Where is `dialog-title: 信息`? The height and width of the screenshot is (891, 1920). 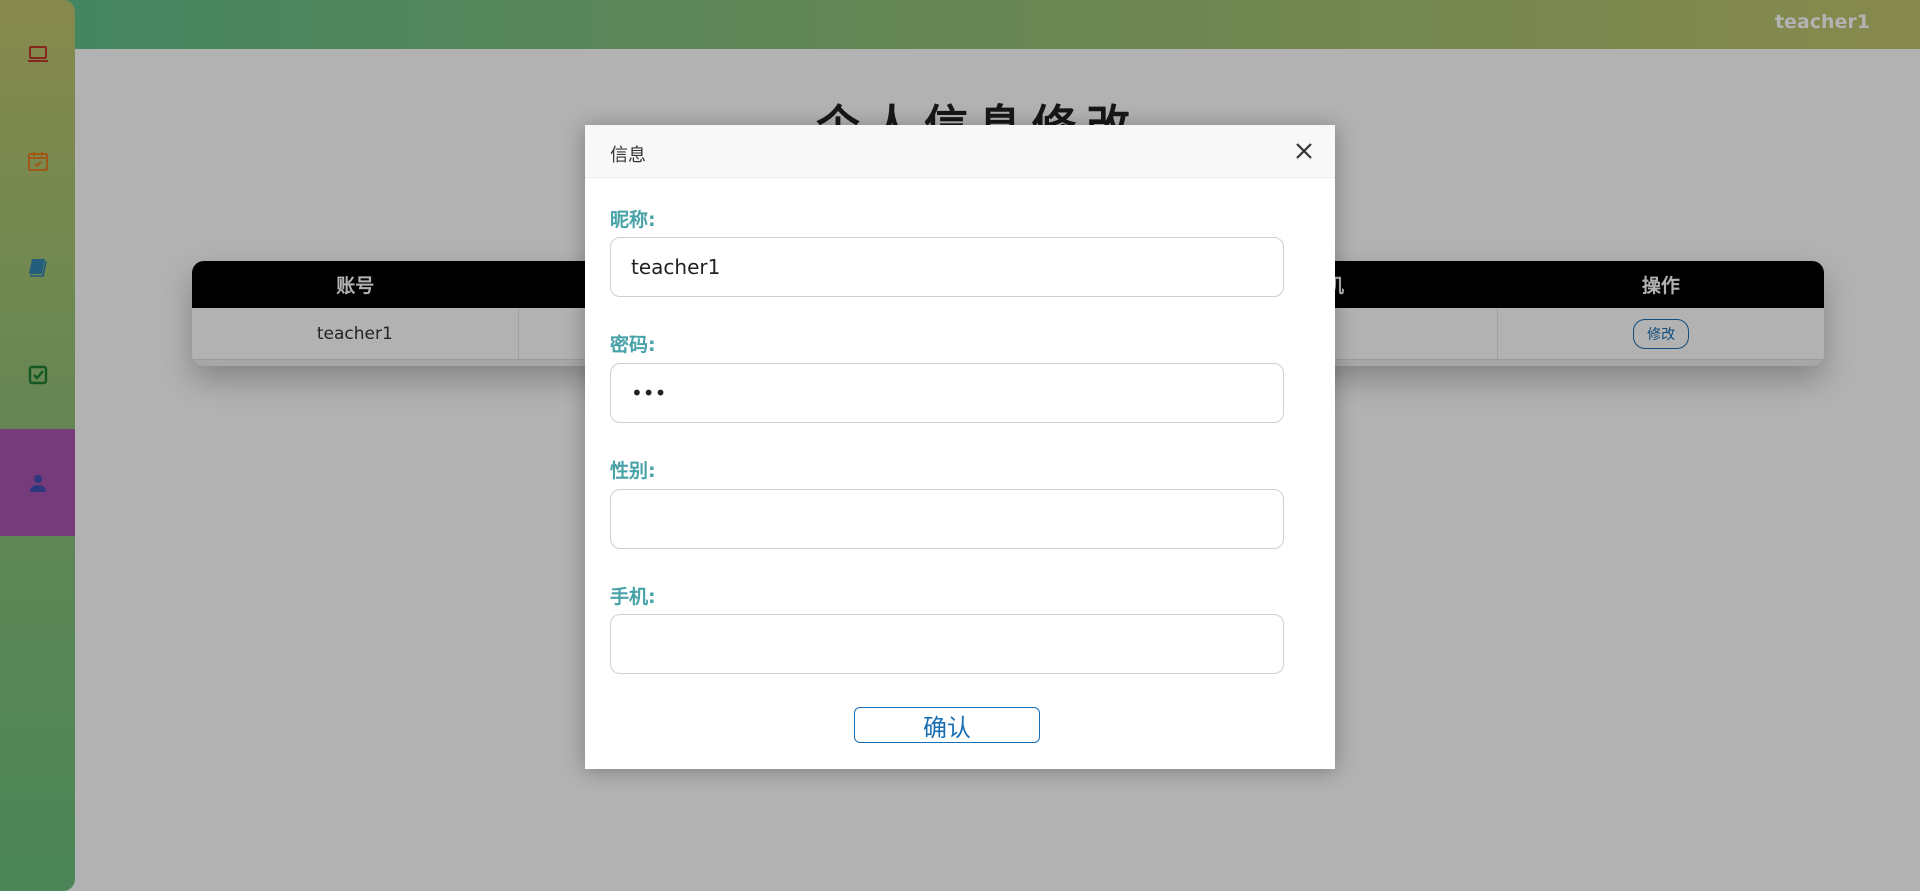
dialog-title: 信息 is located at coordinates (628, 155).